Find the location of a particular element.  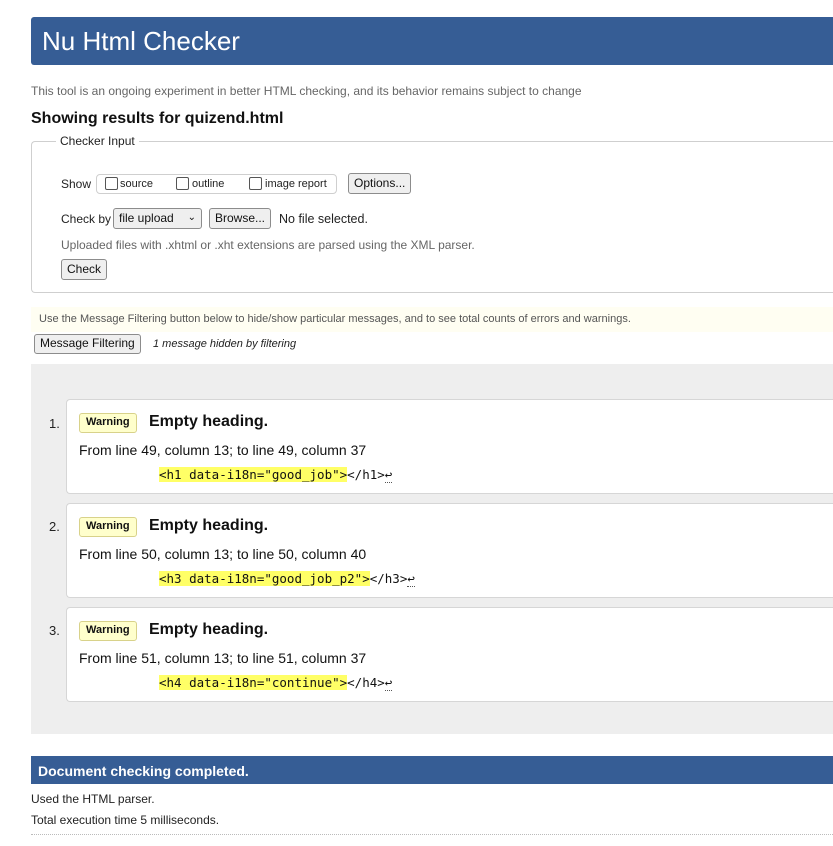

check-by-value: file upload is located at coordinates (146, 218).